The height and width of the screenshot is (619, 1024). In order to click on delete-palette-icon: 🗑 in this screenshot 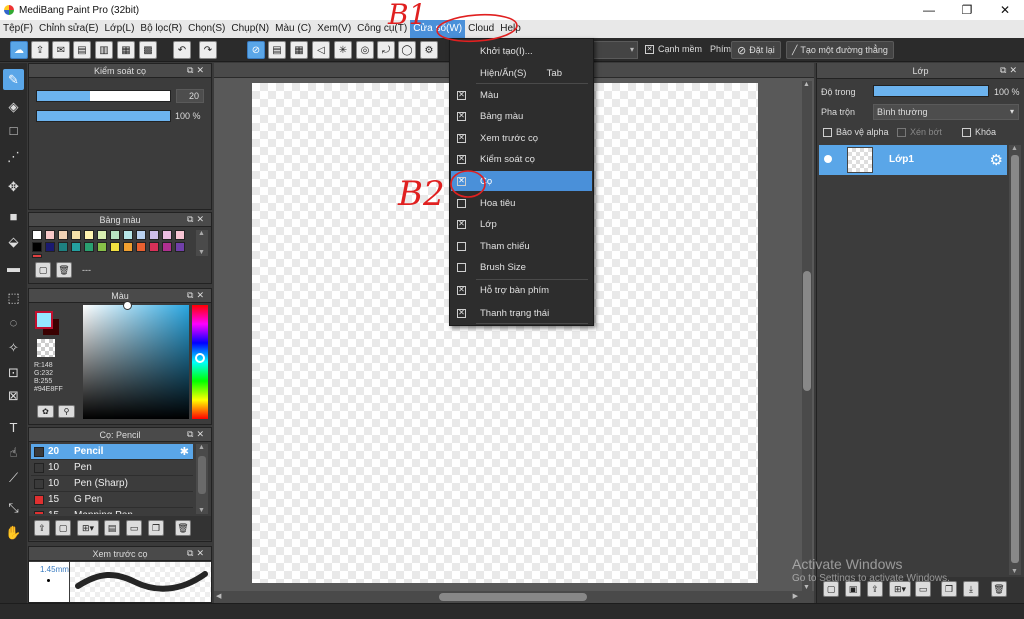, I will do `click(64, 270)`.